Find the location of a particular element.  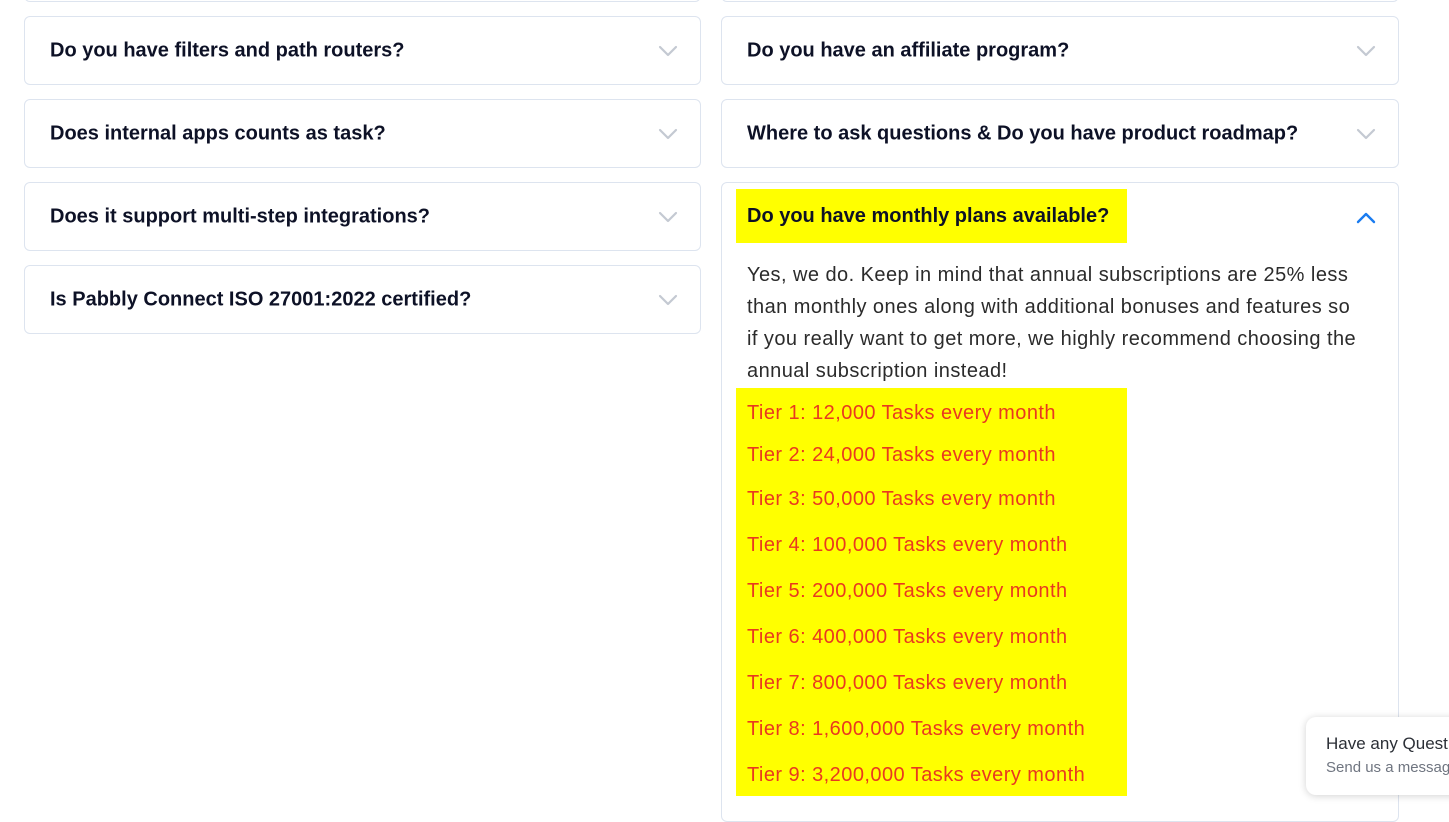

tier-item: Tier 6: 400,000 Tasks every month is located at coordinates (907, 637).